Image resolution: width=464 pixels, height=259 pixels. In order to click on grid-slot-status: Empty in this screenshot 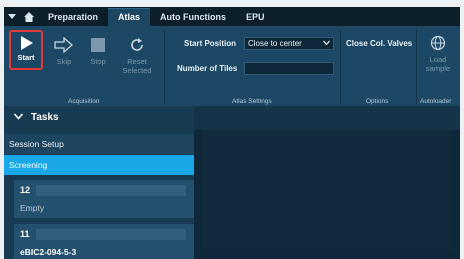, I will do `click(32, 208)`.